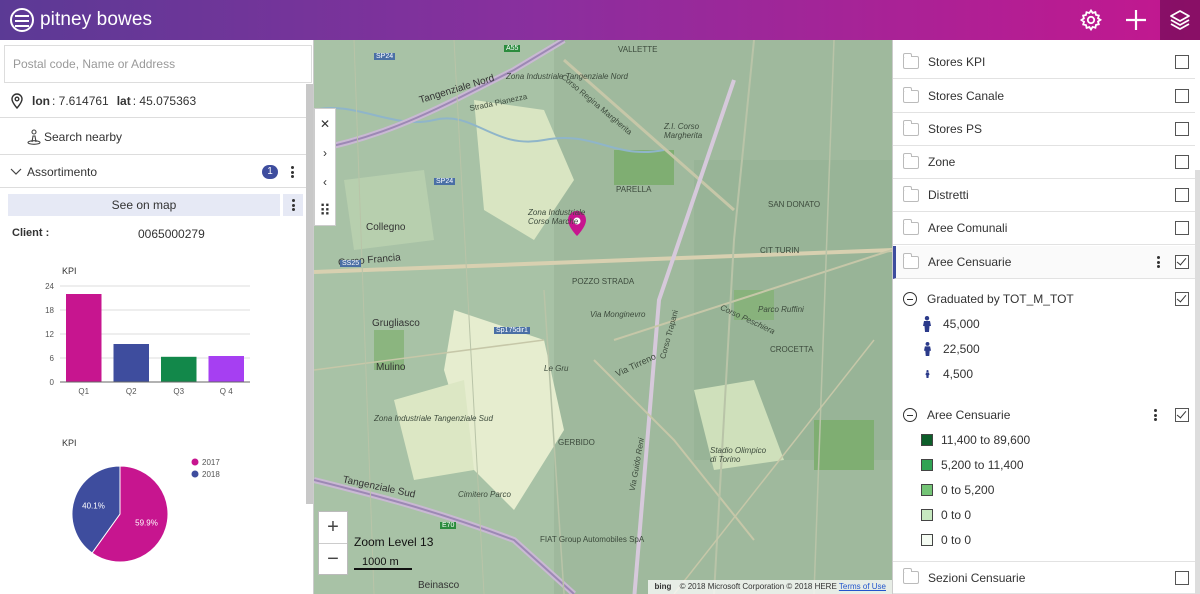 This screenshot has height=594, width=1200. What do you see at coordinates (942, 162) in the screenshot?
I see `layer-label: Zone` at bounding box center [942, 162].